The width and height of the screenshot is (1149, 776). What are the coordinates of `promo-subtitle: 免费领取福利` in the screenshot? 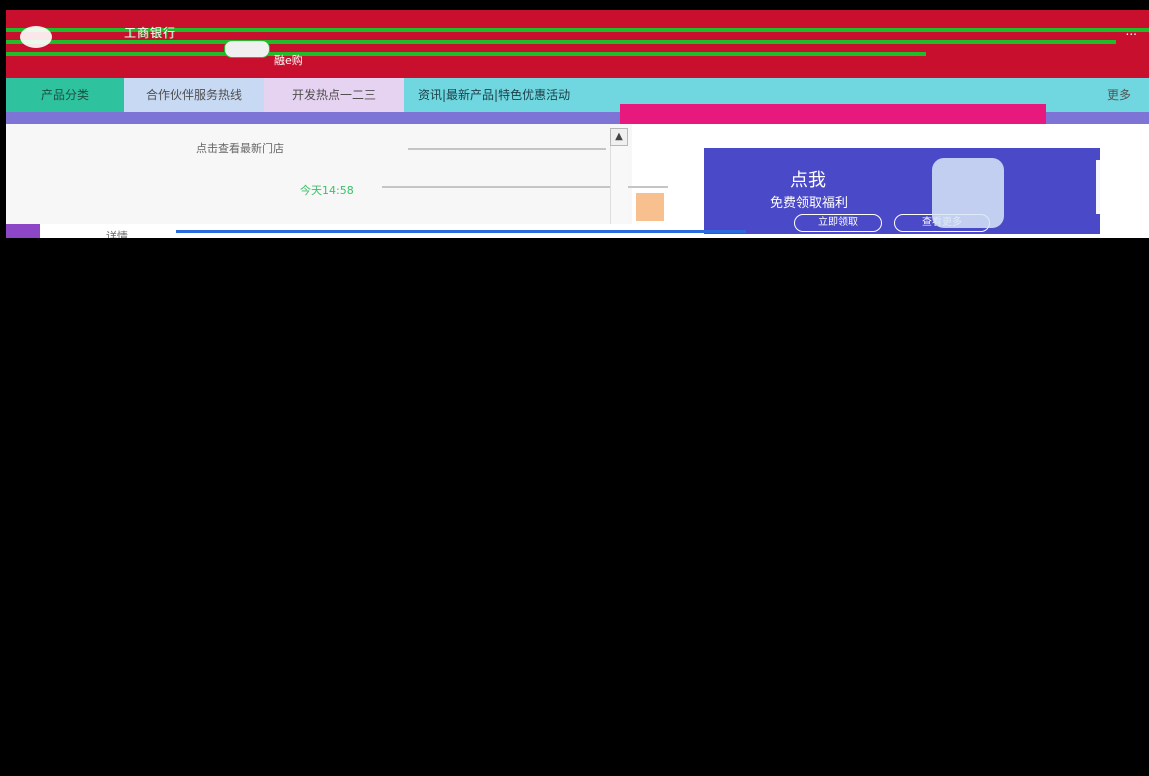 It's located at (809, 203).